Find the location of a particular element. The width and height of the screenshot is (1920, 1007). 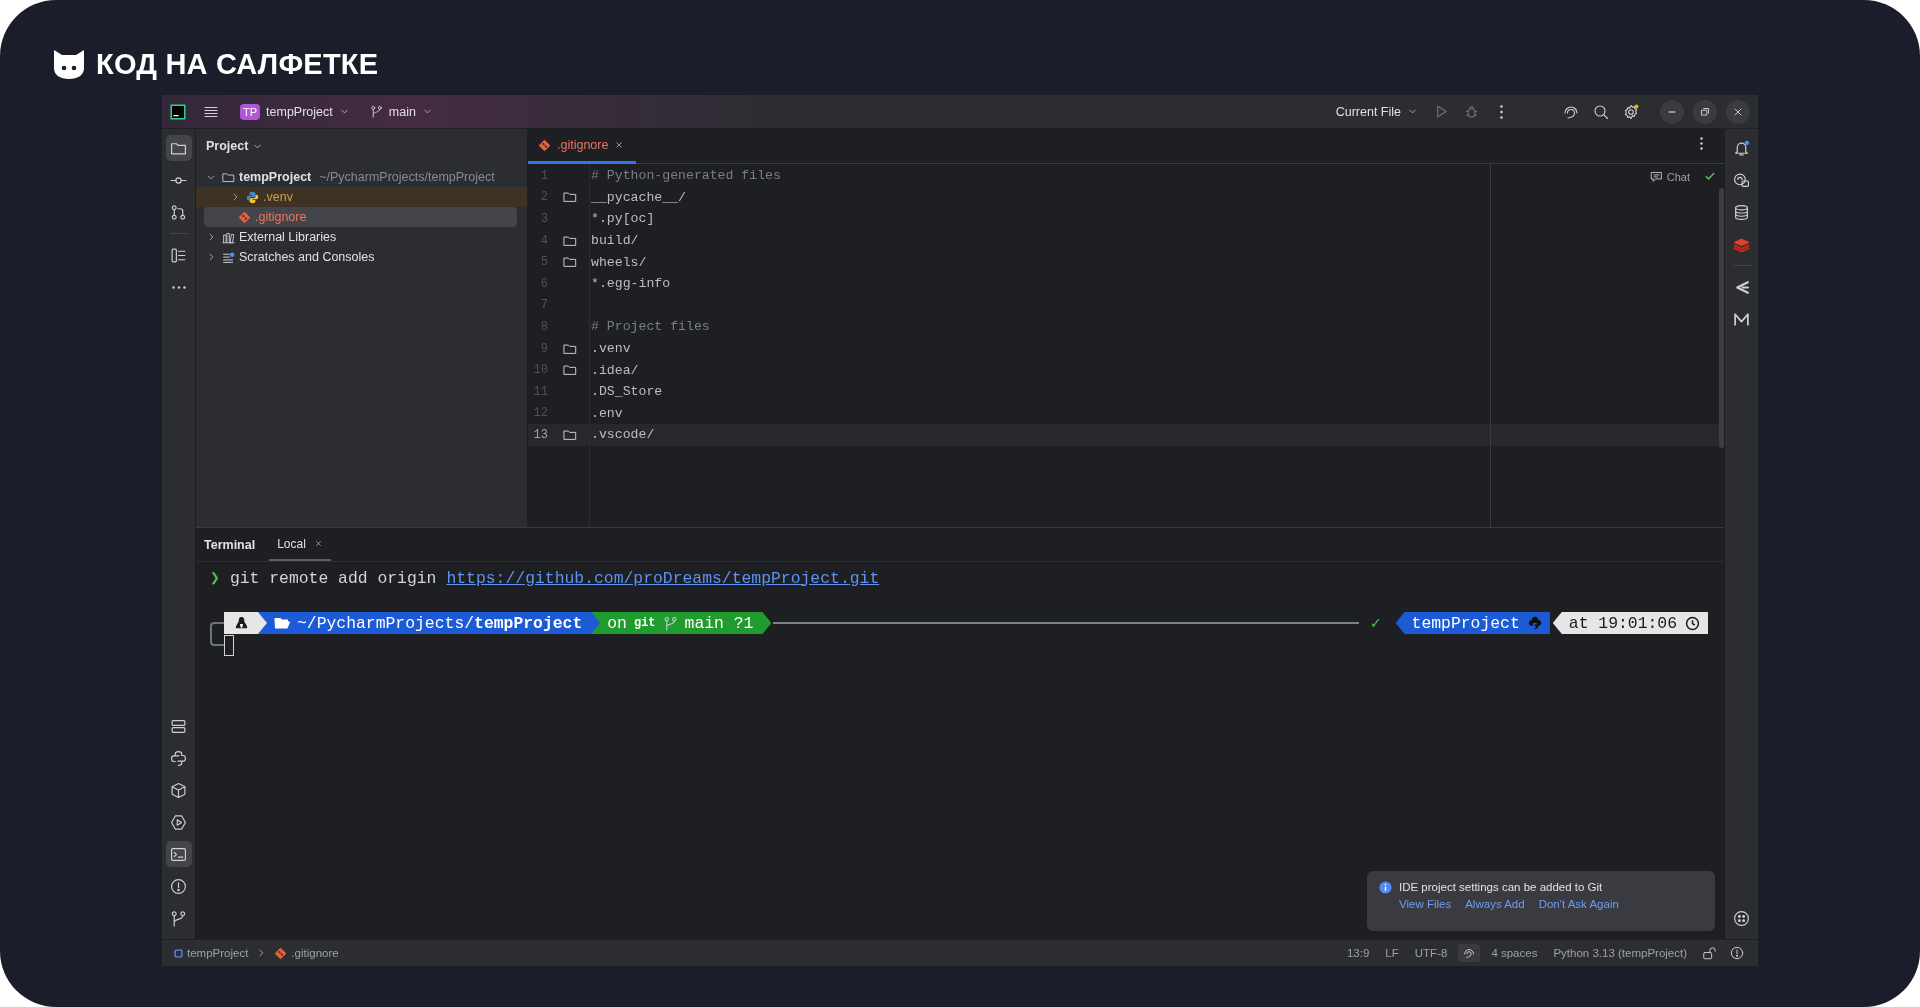

scrollbar is located at coordinates (1721, 318).